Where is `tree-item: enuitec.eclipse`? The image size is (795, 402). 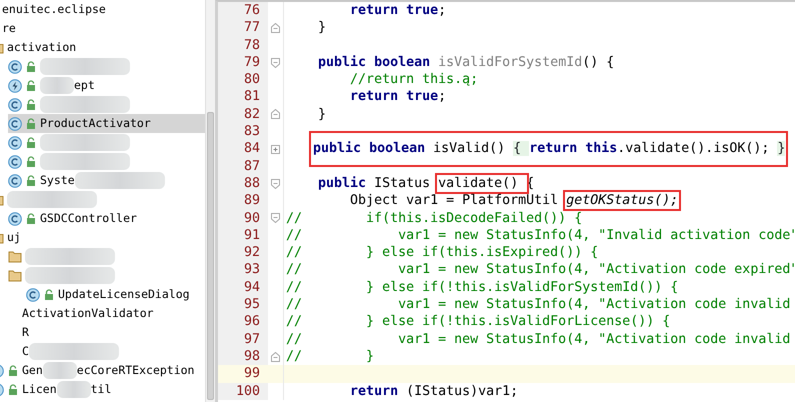 tree-item: enuitec.eclipse is located at coordinates (102, 9).